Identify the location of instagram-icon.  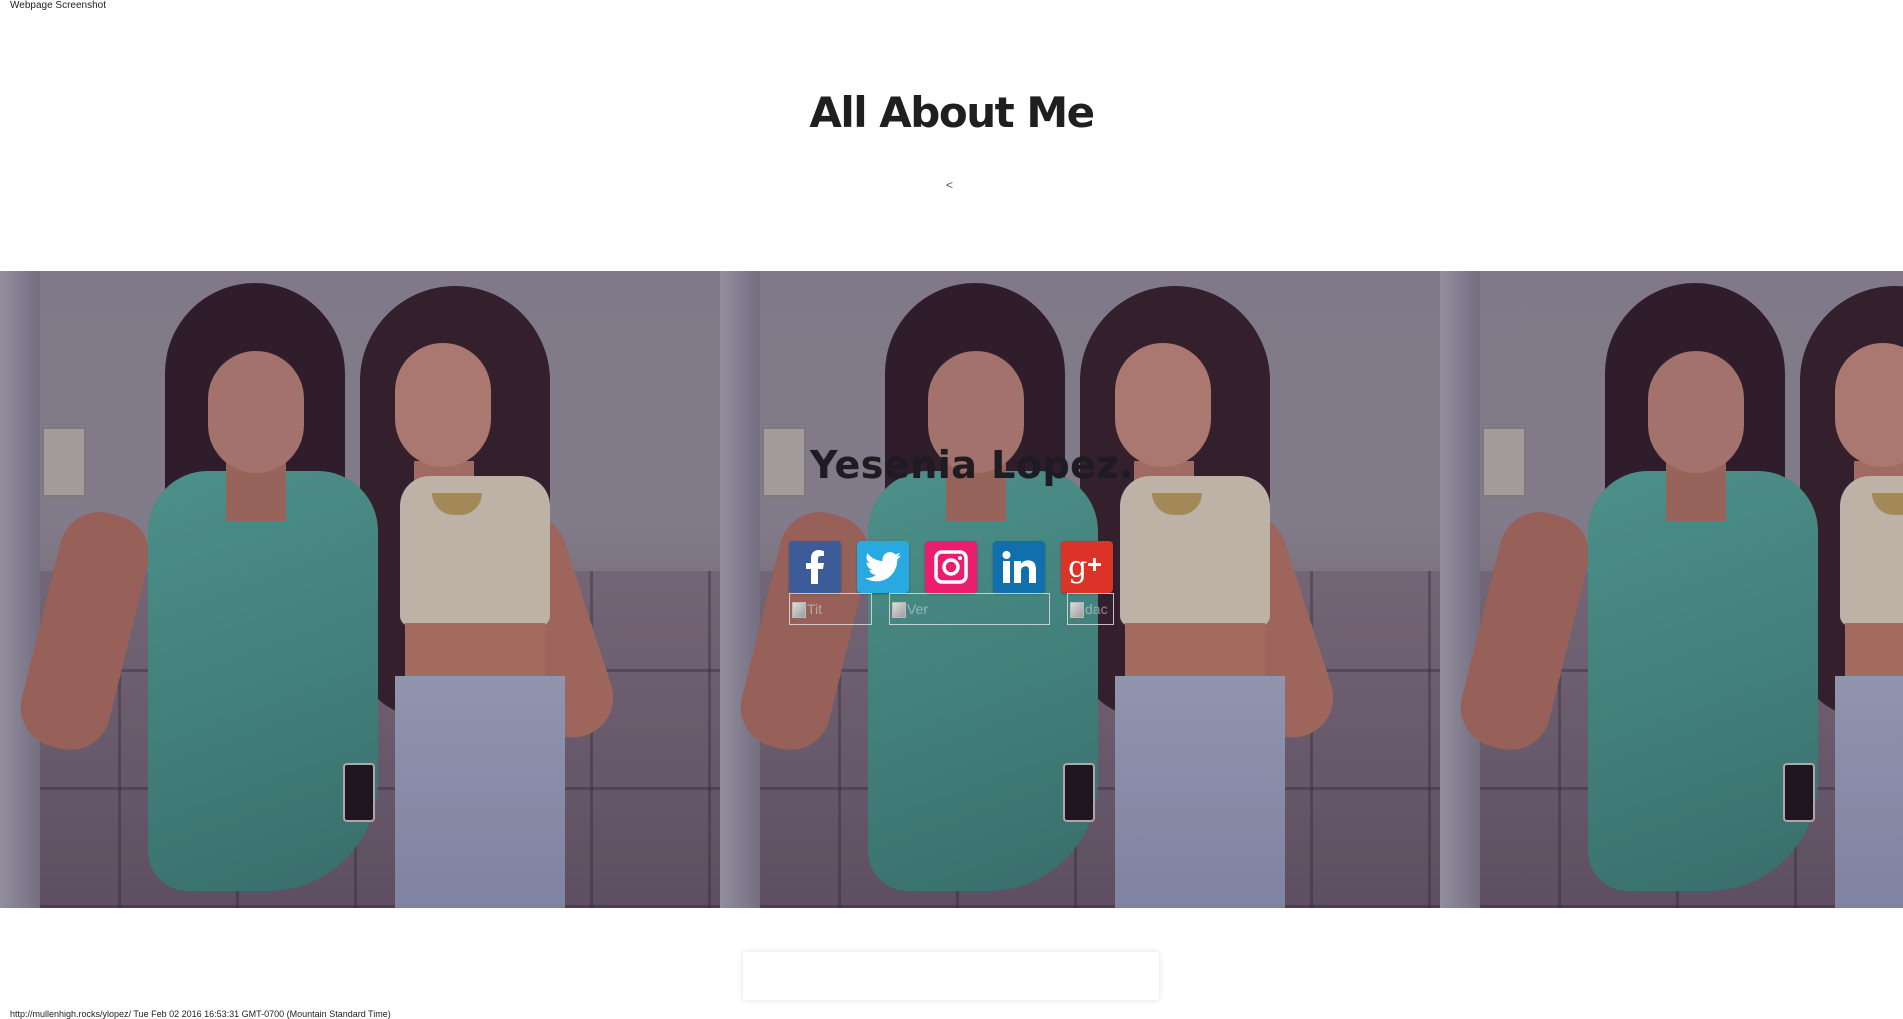
(951, 567).